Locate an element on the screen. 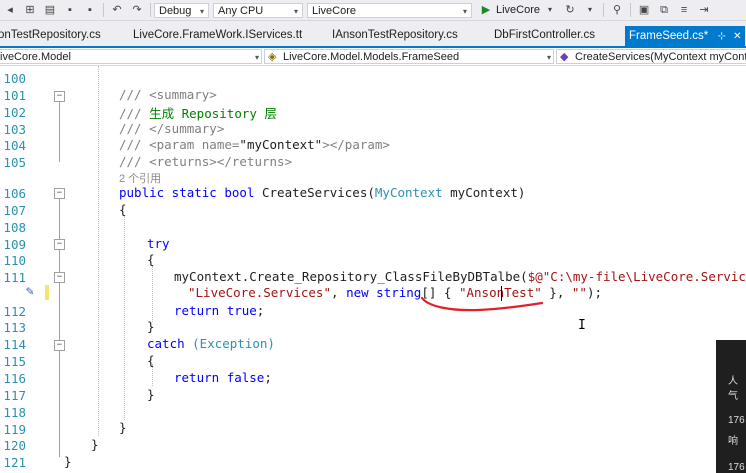 The image size is (746, 473). align-icon: ≡ is located at coordinates (684, 10).